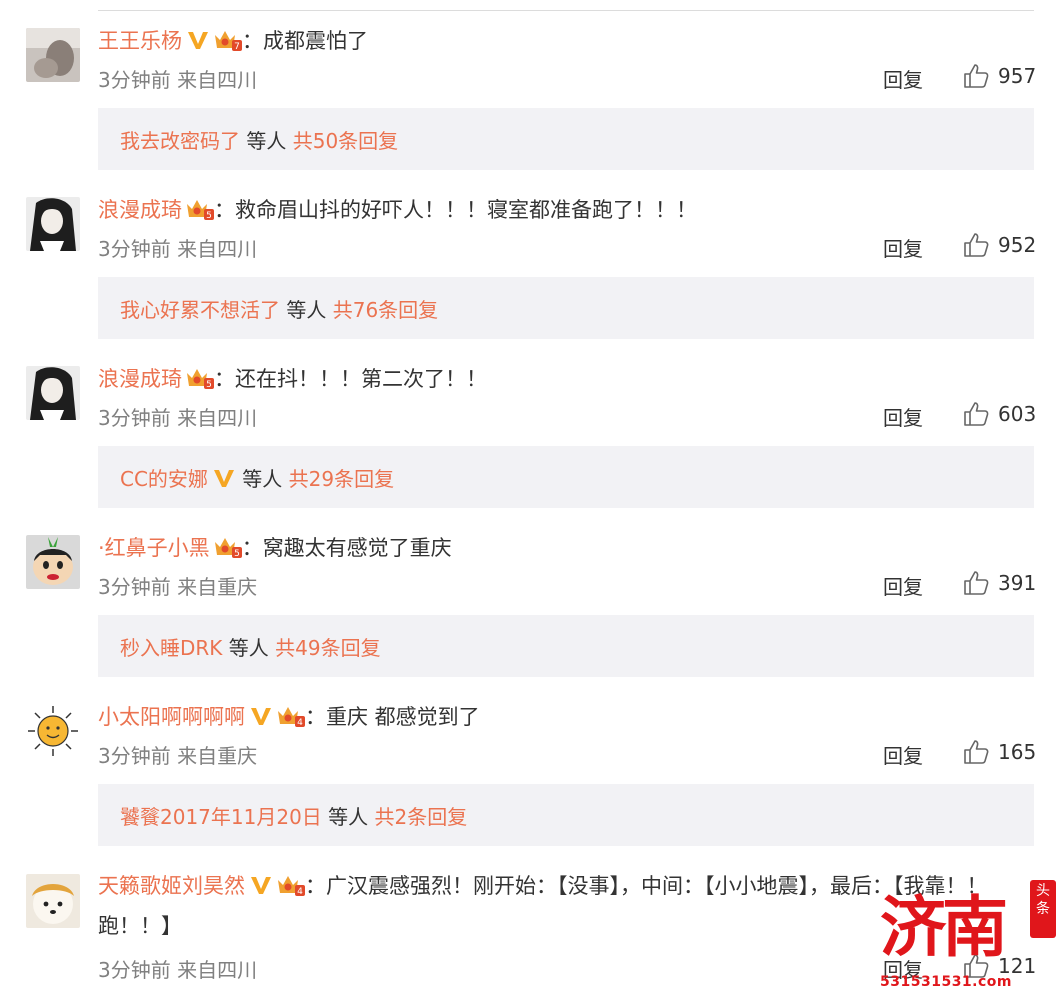  I want to click on watermark-logo: 济南 头条 531531531.com, so click(966, 934).